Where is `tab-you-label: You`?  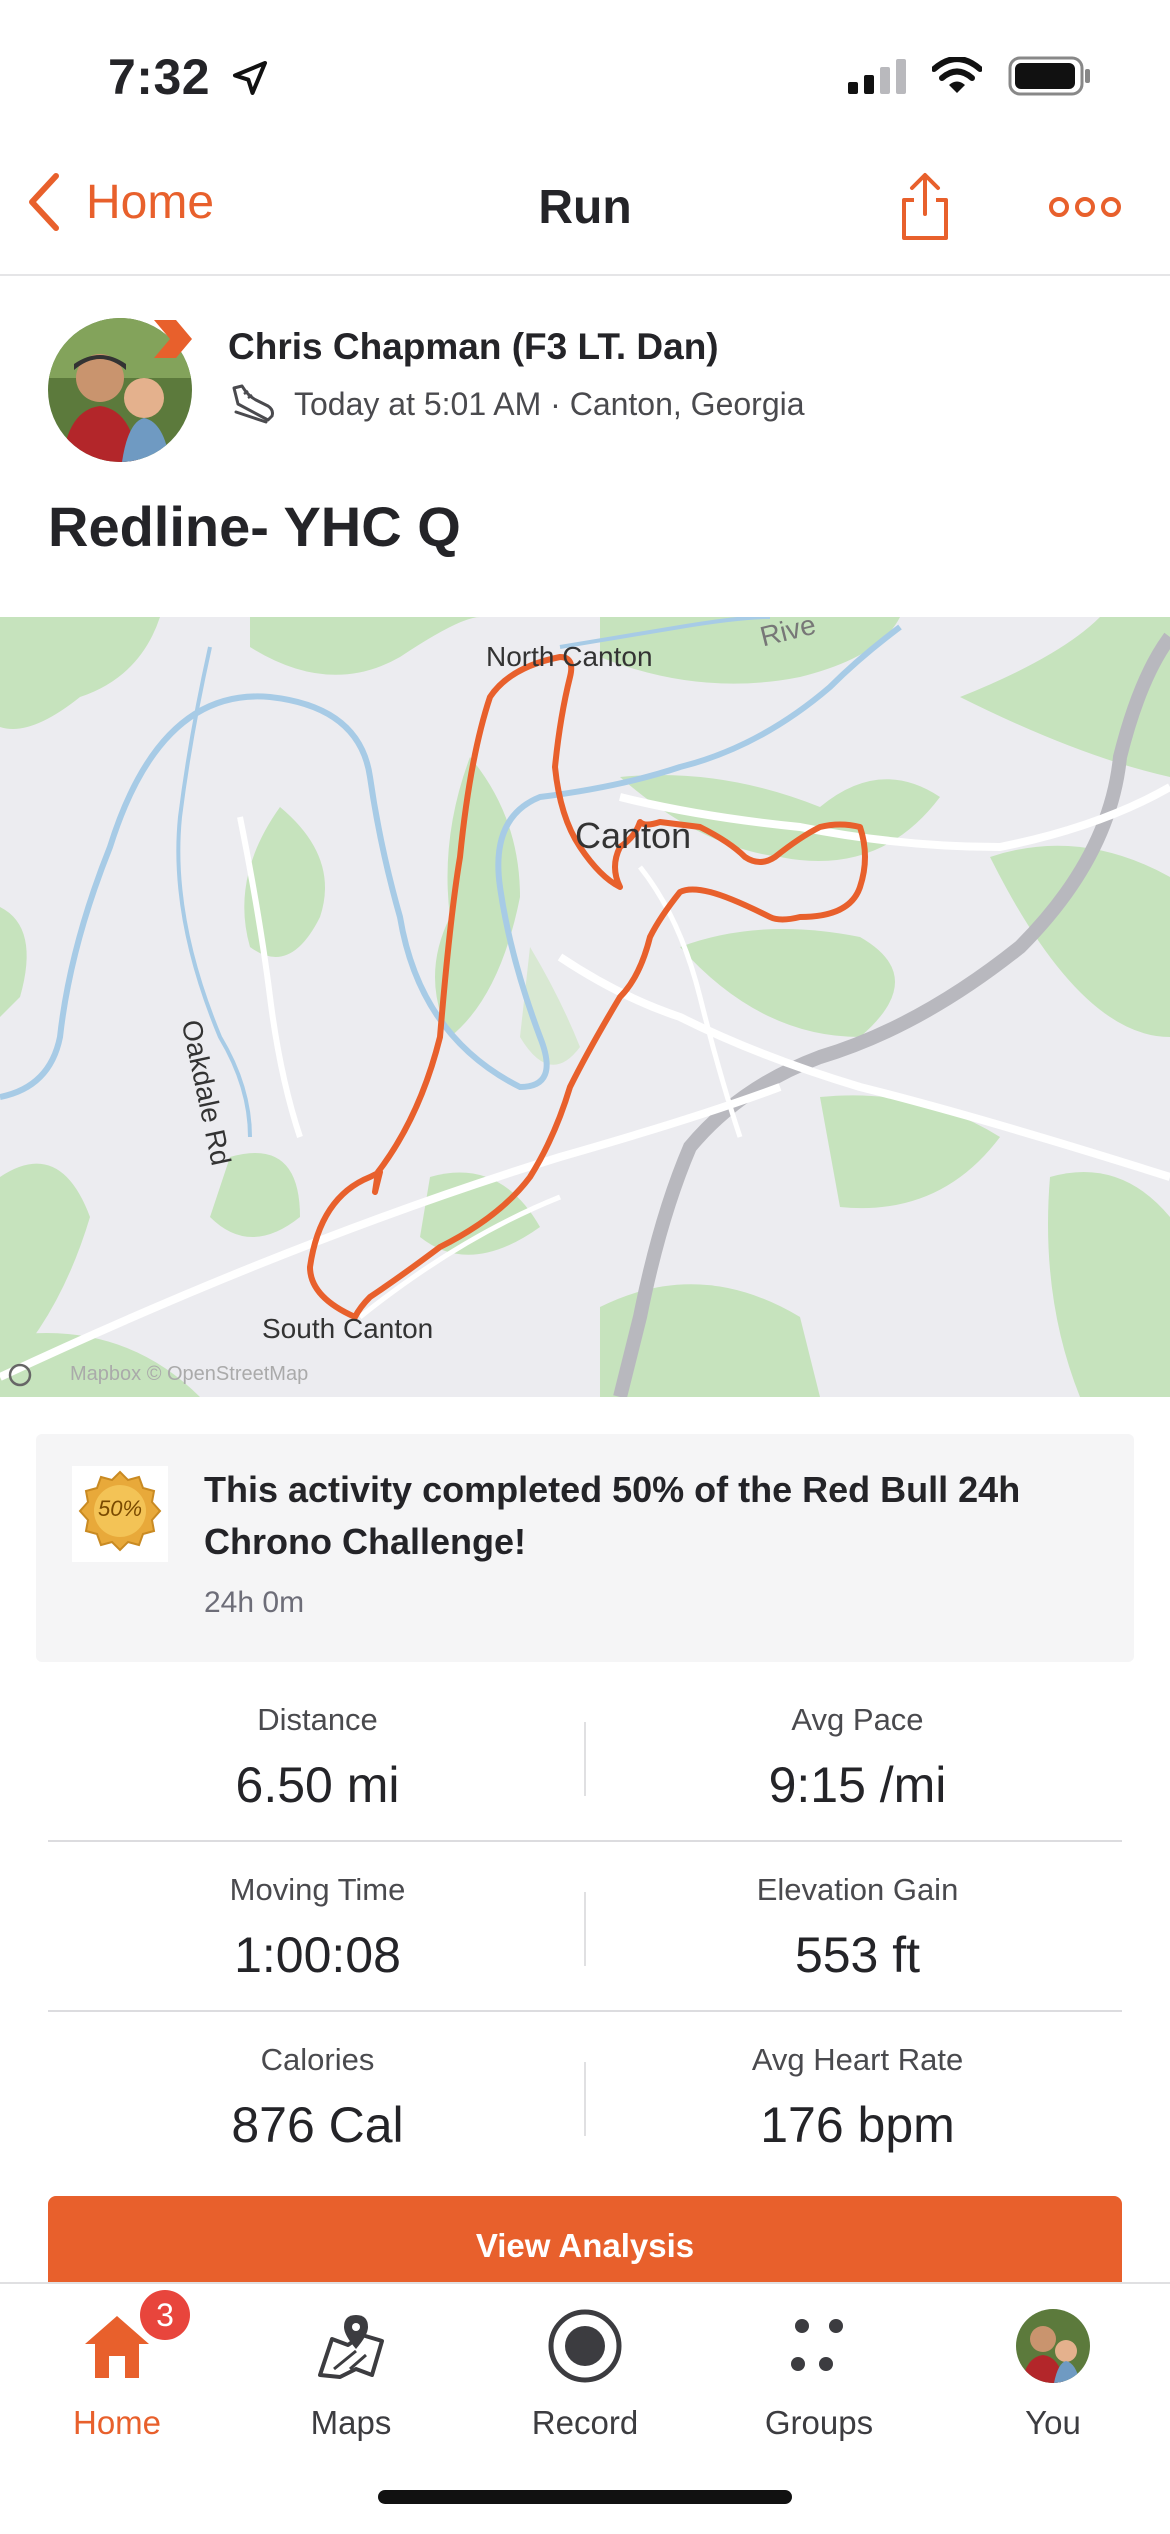
tab-you-label: You is located at coordinates (1053, 2422).